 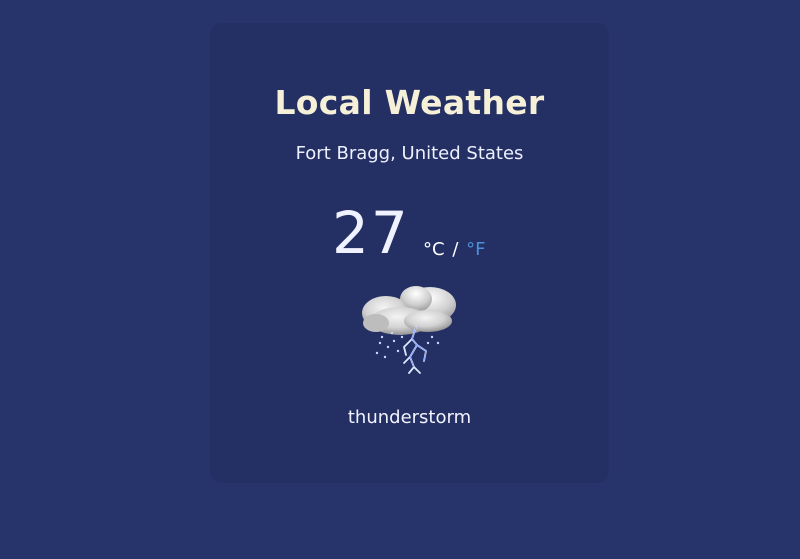 What do you see at coordinates (409, 153) in the screenshot?
I see `location-label: Fort Bragg, United States` at bounding box center [409, 153].